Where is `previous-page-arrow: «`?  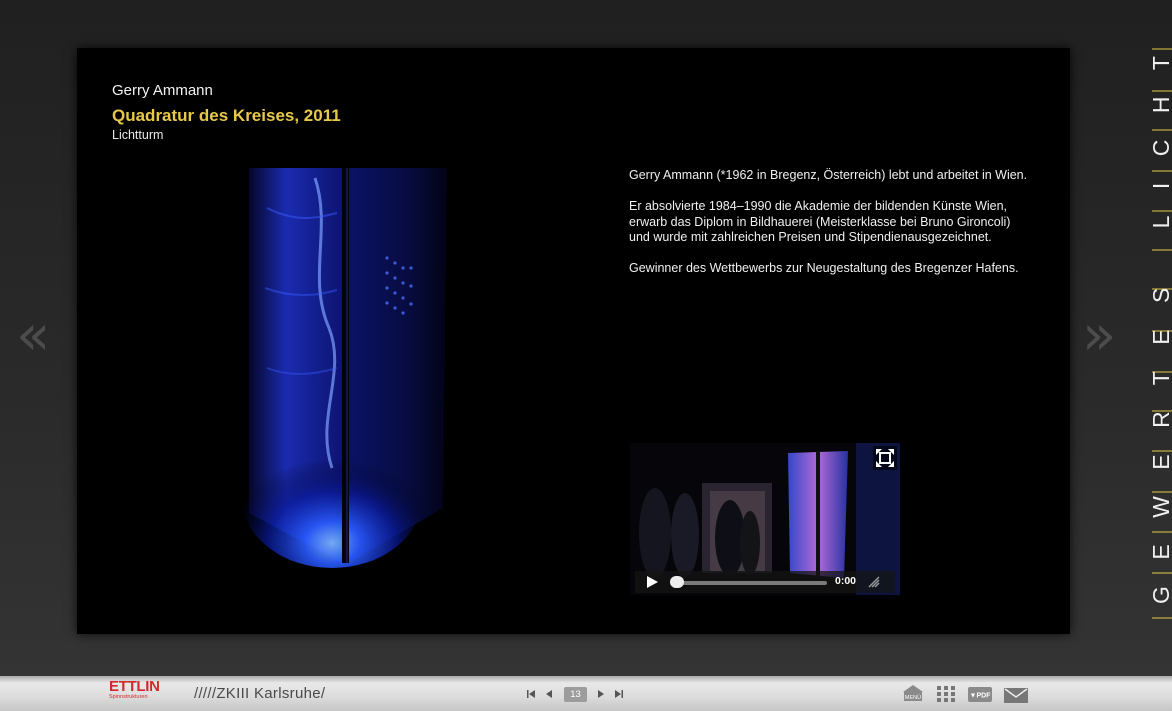
previous-page-arrow: « is located at coordinates (33, 336).